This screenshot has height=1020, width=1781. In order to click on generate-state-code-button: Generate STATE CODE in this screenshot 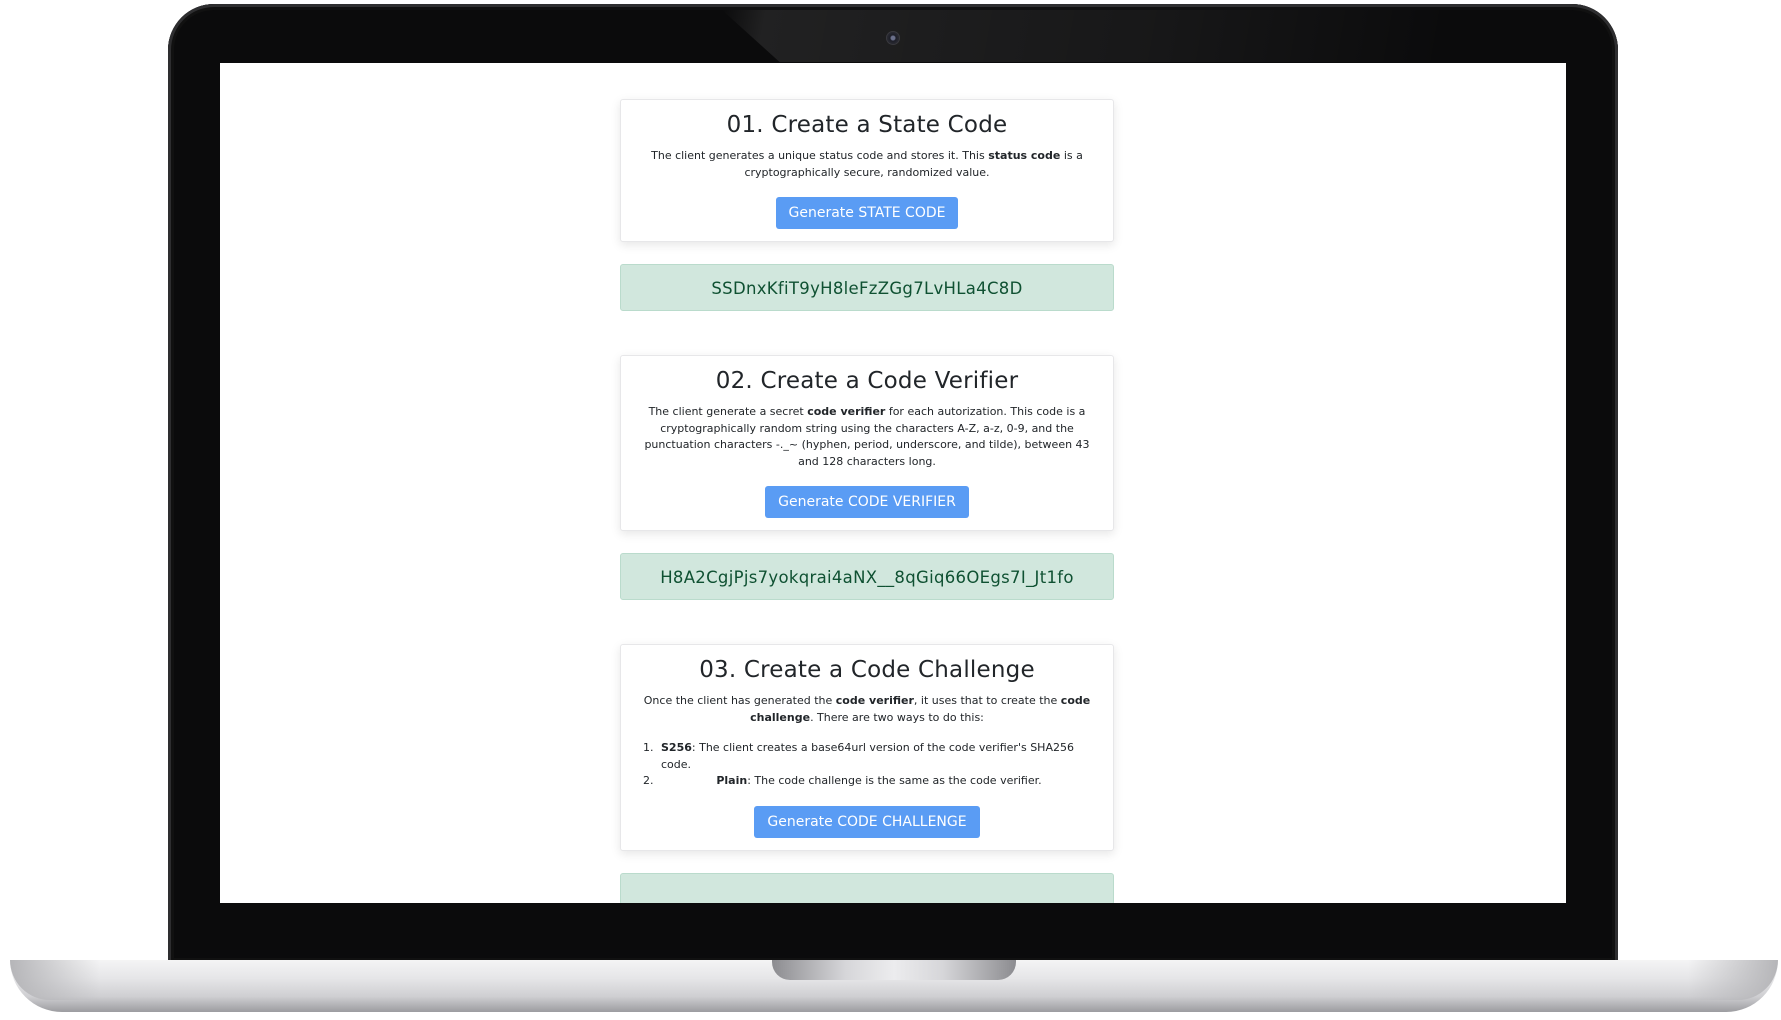, I will do `click(867, 213)`.